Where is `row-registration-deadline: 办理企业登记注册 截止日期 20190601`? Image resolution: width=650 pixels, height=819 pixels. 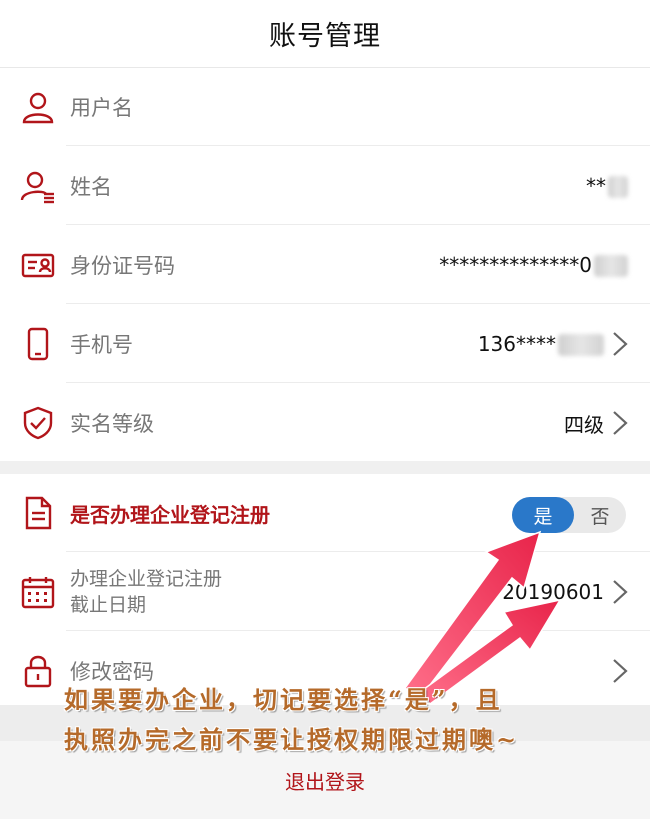 row-registration-deadline: 办理企业登记注册 截止日期 20190601 is located at coordinates (325, 592).